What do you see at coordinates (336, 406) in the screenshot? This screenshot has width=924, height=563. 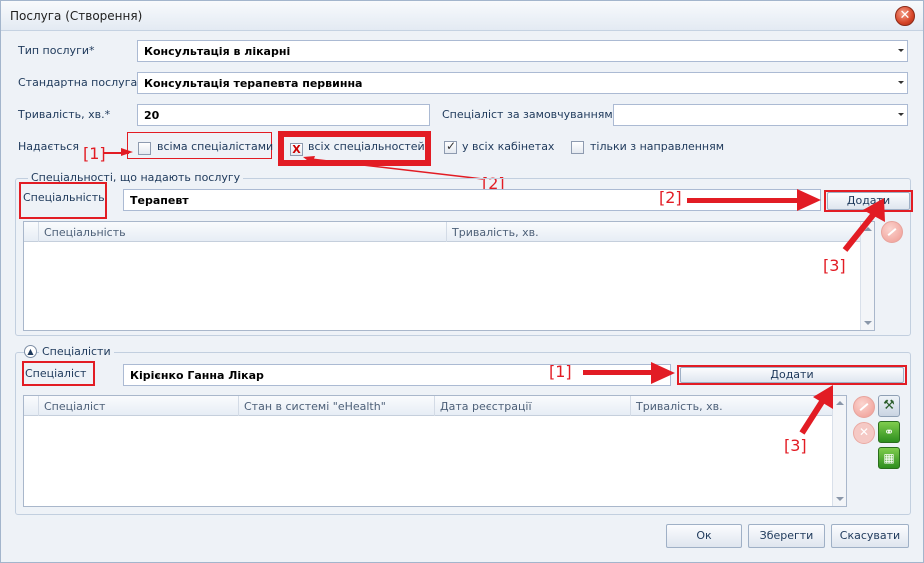 I see `column-header: Стан в системі "eHealth"` at bounding box center [336, 406].